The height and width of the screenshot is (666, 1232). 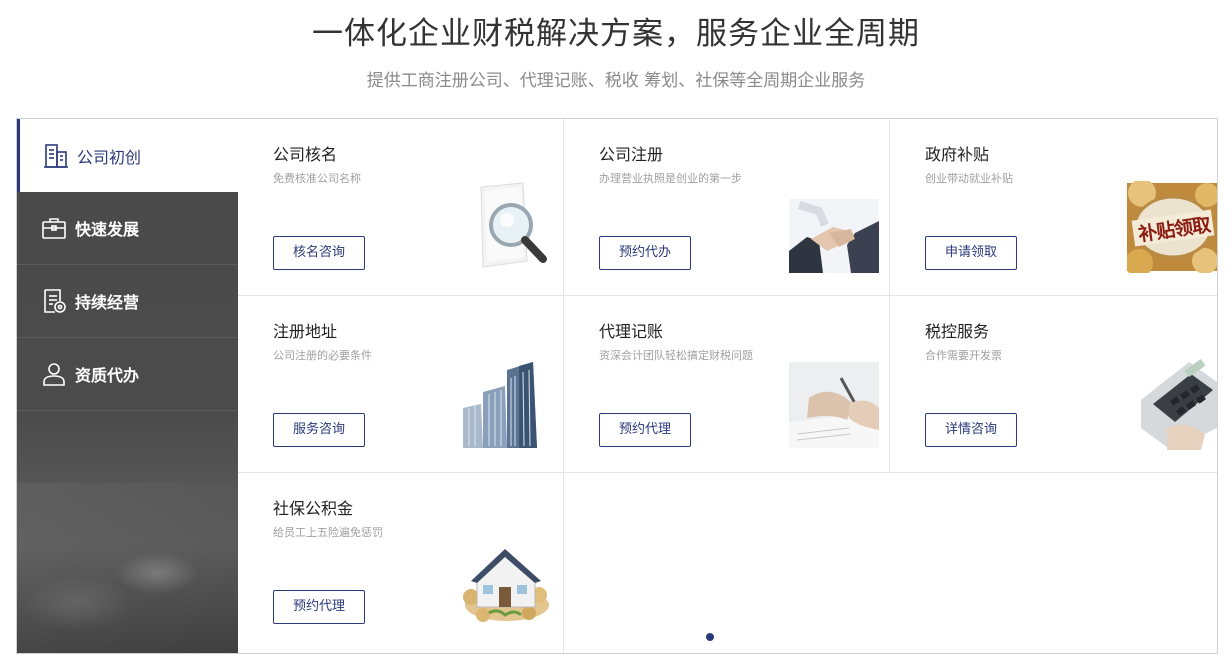 I want to click on sidebar: 公司初创 快速发展 持续经营 资质代办, so click(x=127, y=386).